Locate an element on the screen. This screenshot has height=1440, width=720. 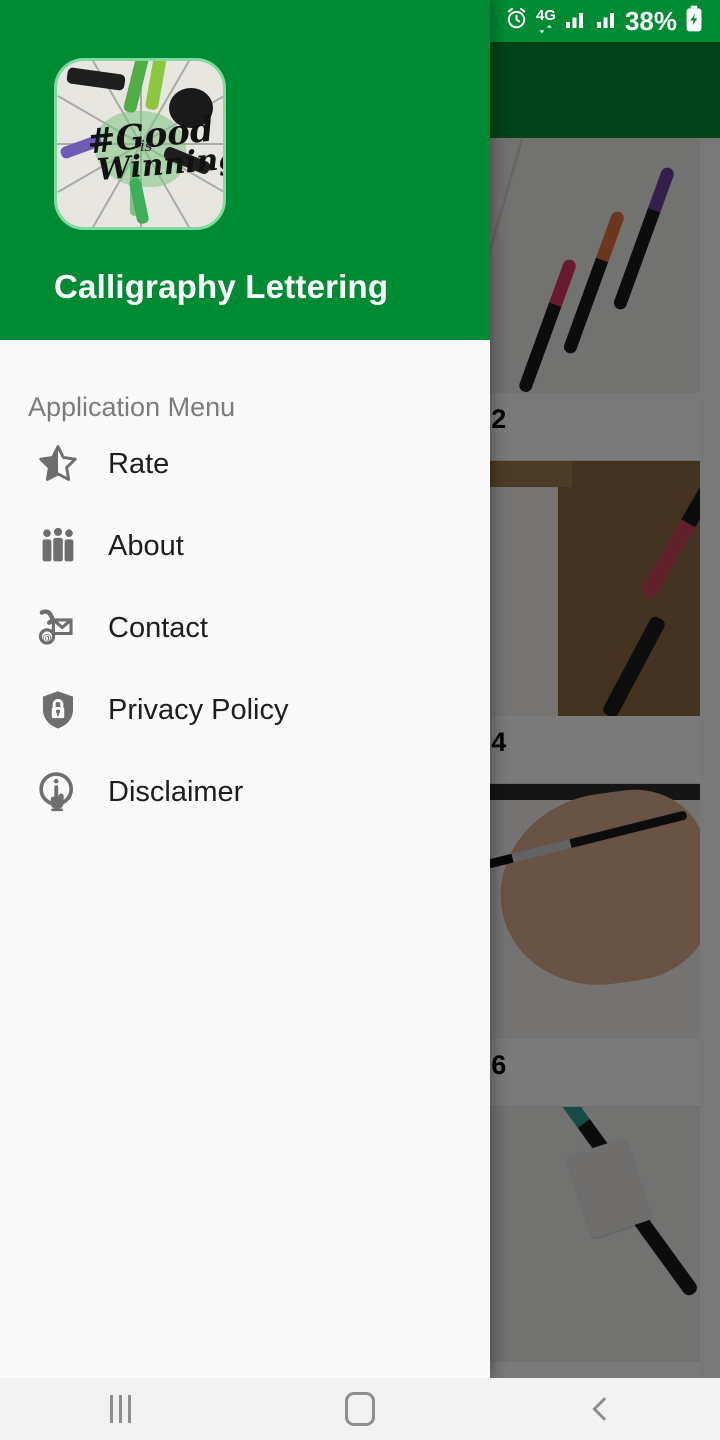
menu-item-label: Privacy Policy is located at coordinates (198, 709).